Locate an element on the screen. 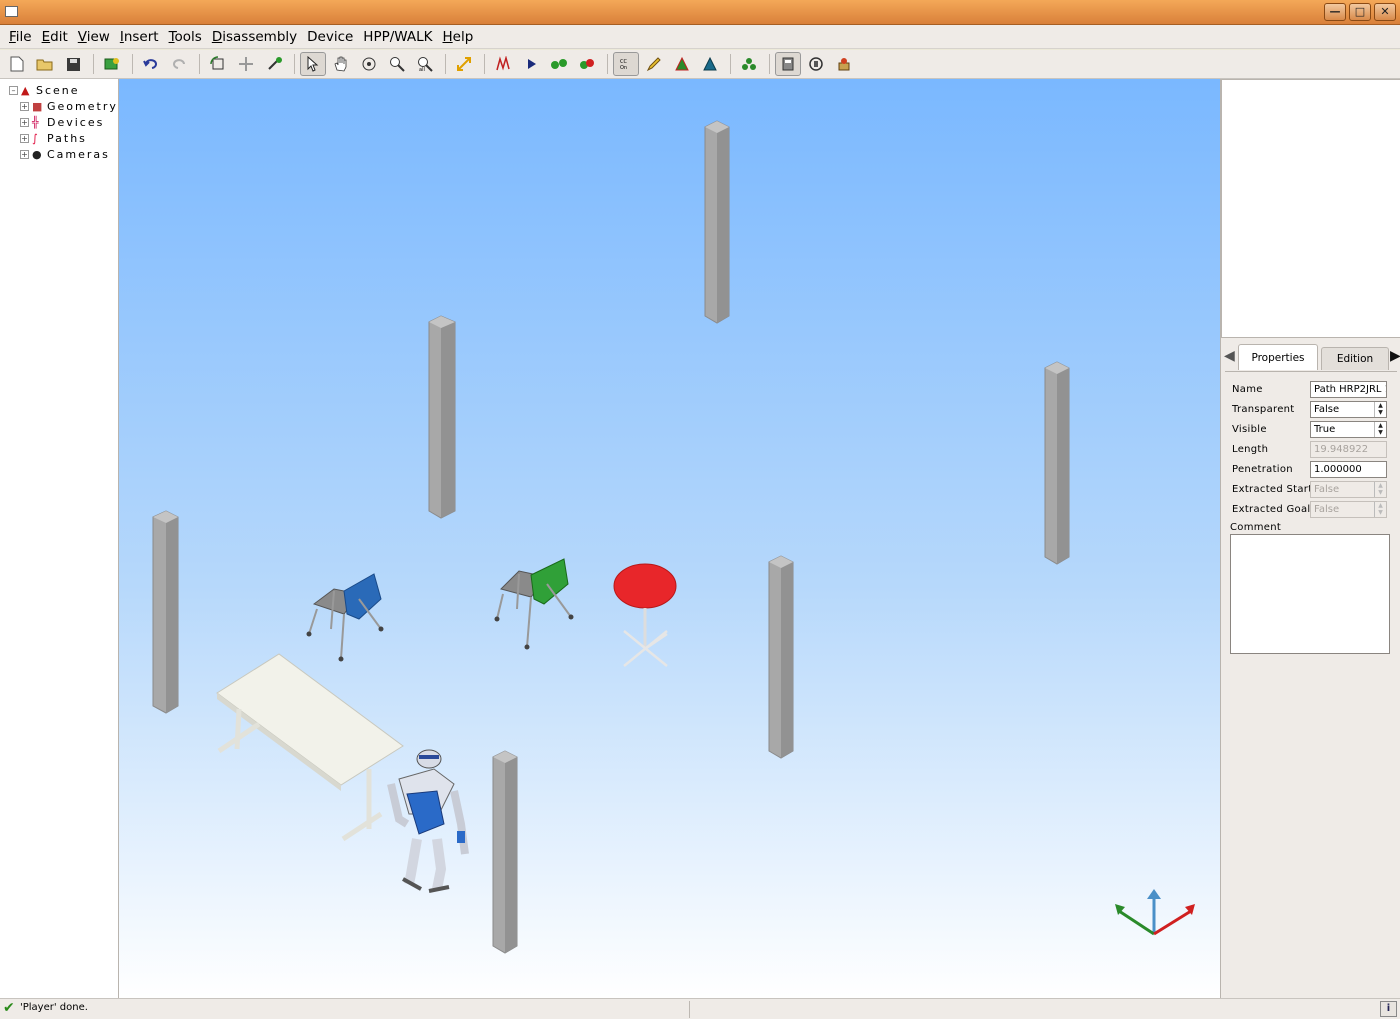  tree-item-geometry: + ■ Geometry is located at coordinates (69, 106).